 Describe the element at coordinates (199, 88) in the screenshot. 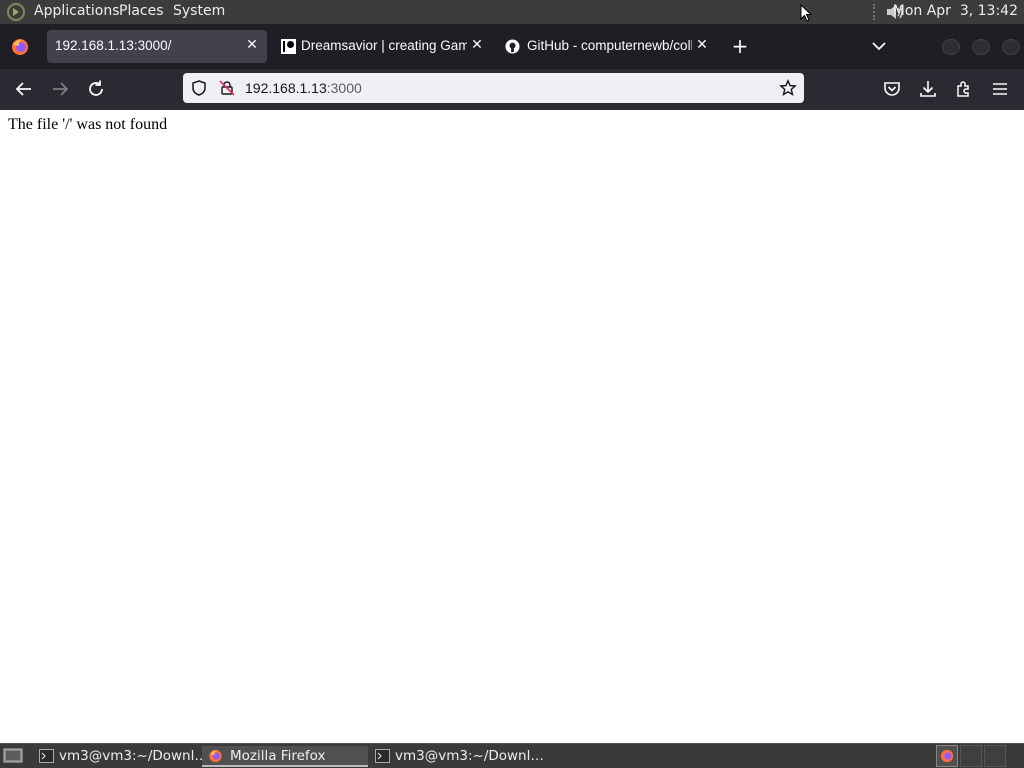

I see `tracking-protection-shield-icon` at that location.